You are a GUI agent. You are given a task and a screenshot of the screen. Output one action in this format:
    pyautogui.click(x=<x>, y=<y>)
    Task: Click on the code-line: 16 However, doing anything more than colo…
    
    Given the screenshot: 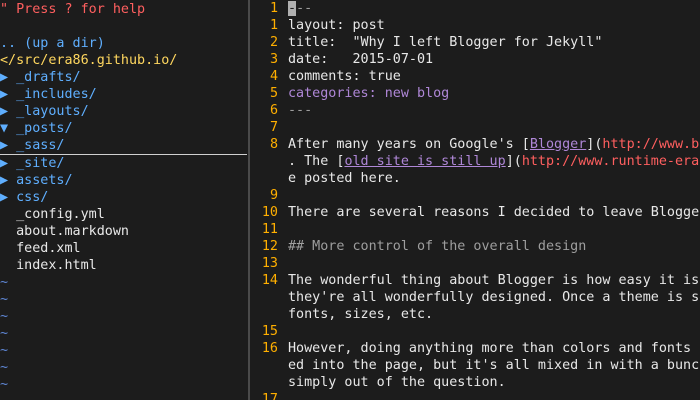 What is the action you would take?
    pyautogui.click(x=476, y=348)
    